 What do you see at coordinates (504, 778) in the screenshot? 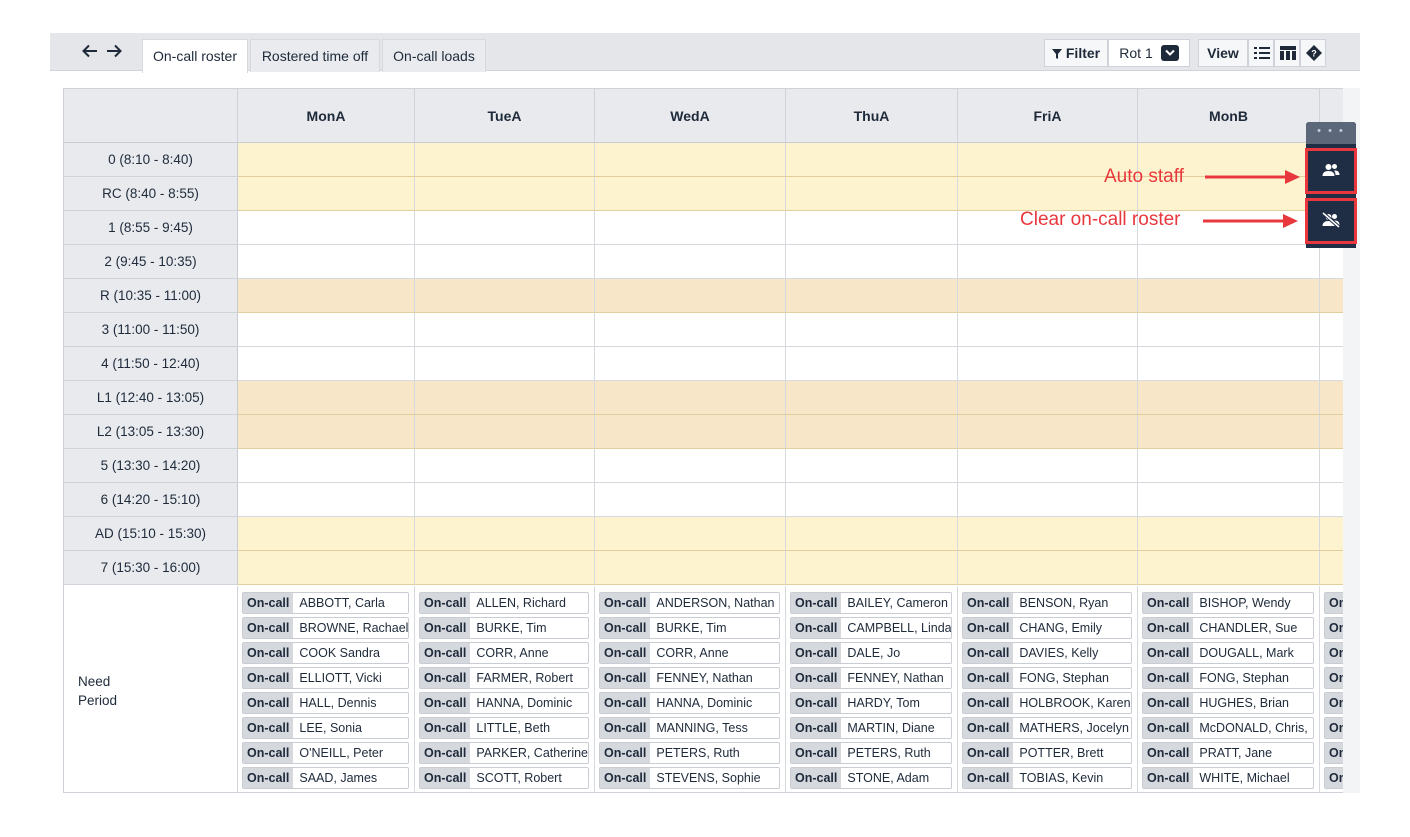
I see `staff-chip: On-call SCOTT, Robert` at bounding box center [504, 778].